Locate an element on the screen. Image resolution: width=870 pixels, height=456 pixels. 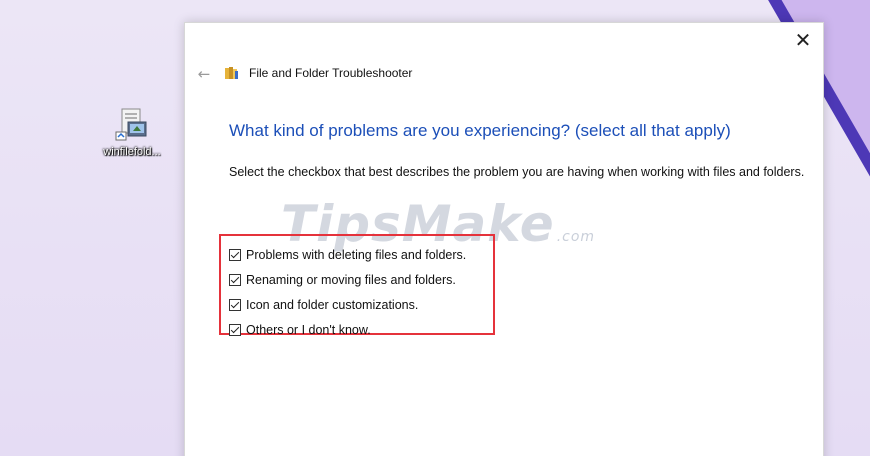
watermark-suffix: .com is located at coordinates (576, 237).